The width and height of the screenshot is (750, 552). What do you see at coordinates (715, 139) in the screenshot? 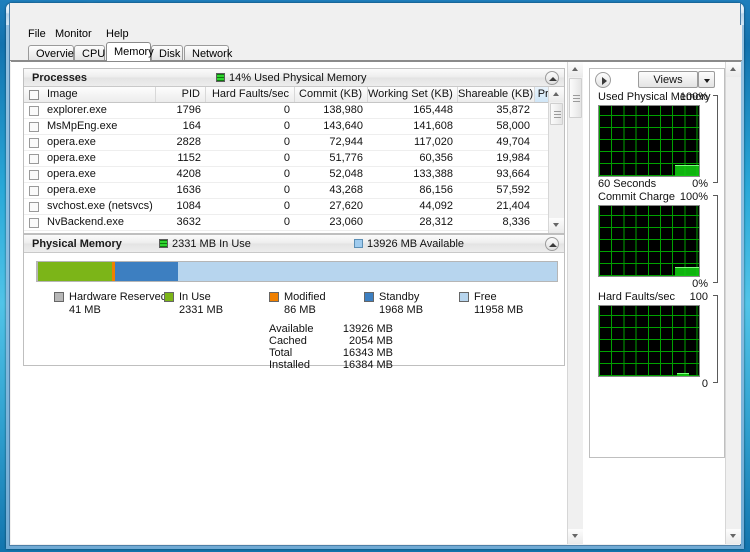
I see `graph-axis-bracket` at bounding box center [715, 139].